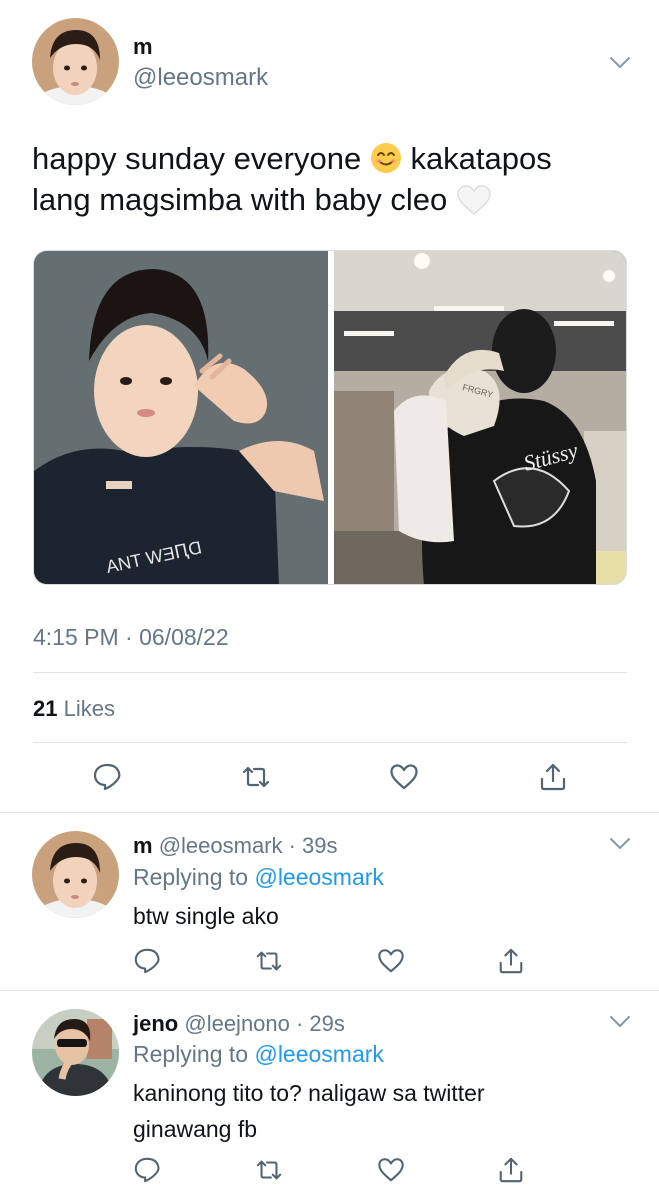 This screenshot has width=659, height=1200. I want to click on tweet-text-part: kakatapos, so click(481, 158).